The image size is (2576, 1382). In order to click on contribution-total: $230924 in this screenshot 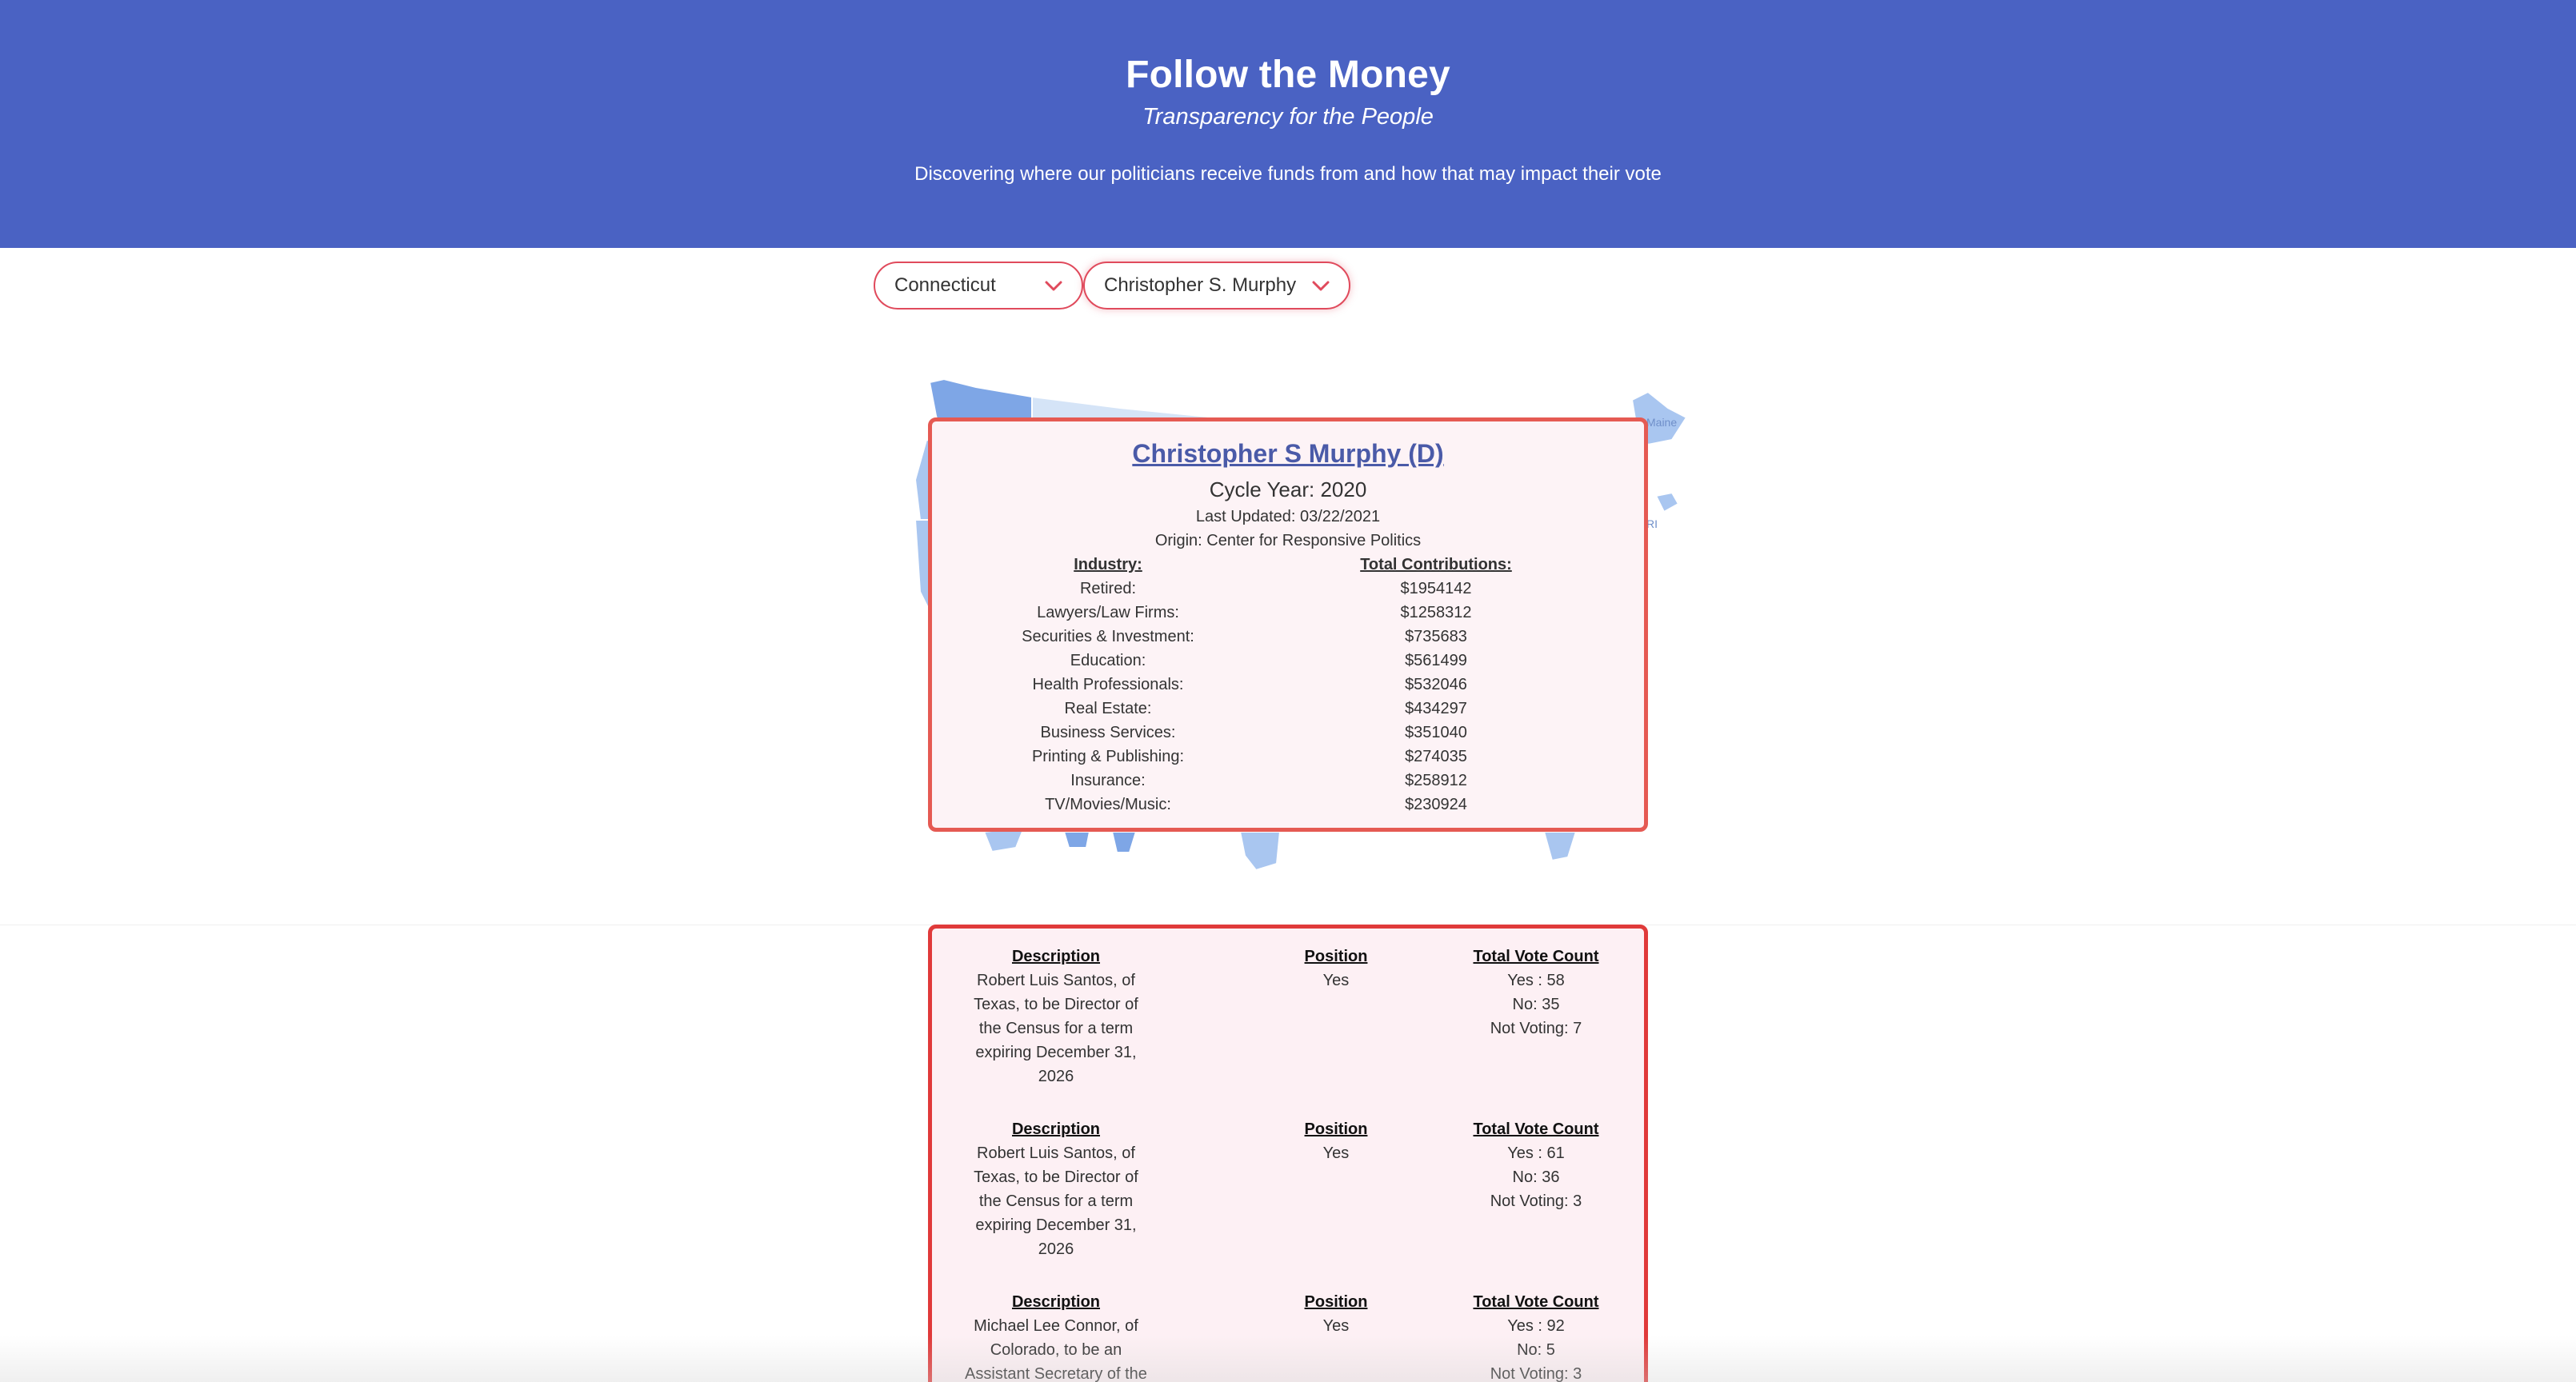, I will do `click(1436, 804)`.